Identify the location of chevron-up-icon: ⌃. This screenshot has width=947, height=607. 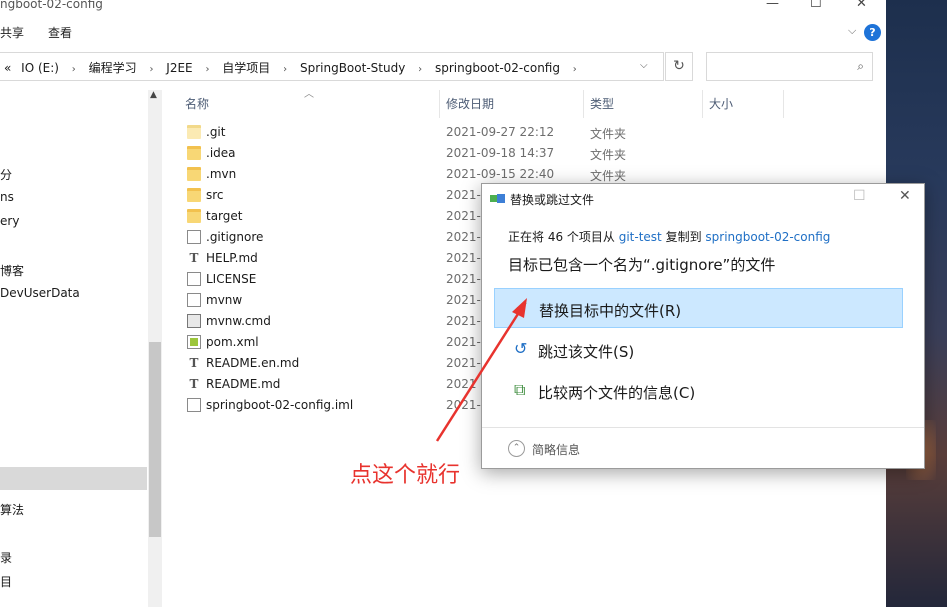
(516, 448).